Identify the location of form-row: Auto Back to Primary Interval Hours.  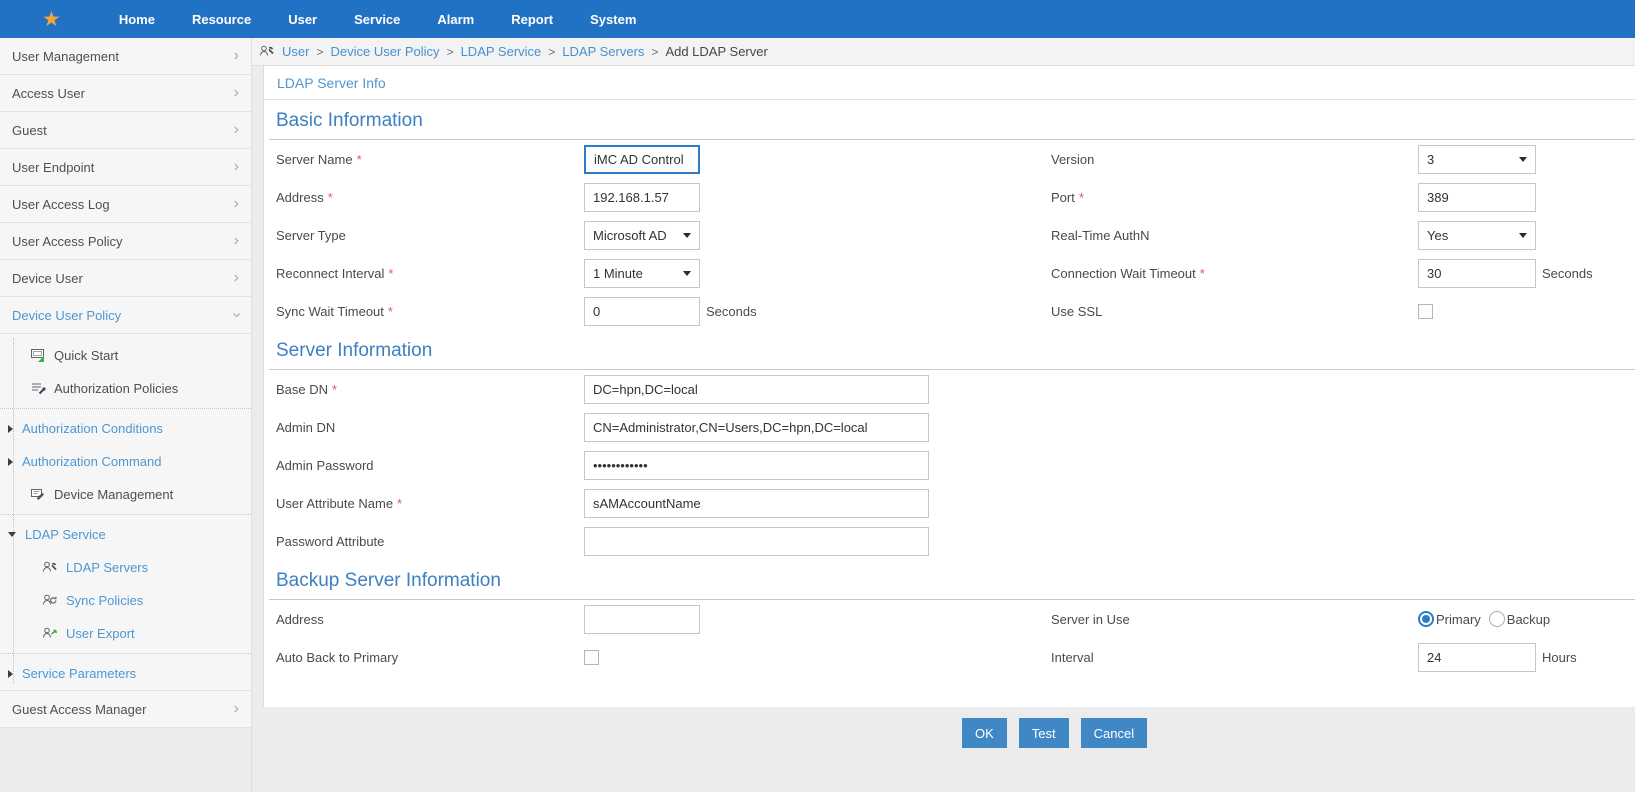
(949, 657).